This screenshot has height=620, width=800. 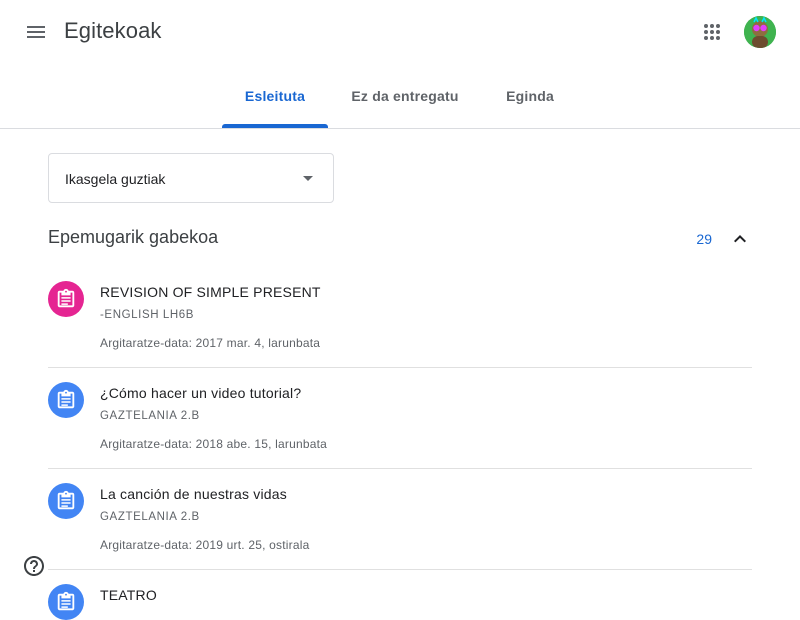 I want to click on hamburger-menu-icon, so click(x=36, y=32).